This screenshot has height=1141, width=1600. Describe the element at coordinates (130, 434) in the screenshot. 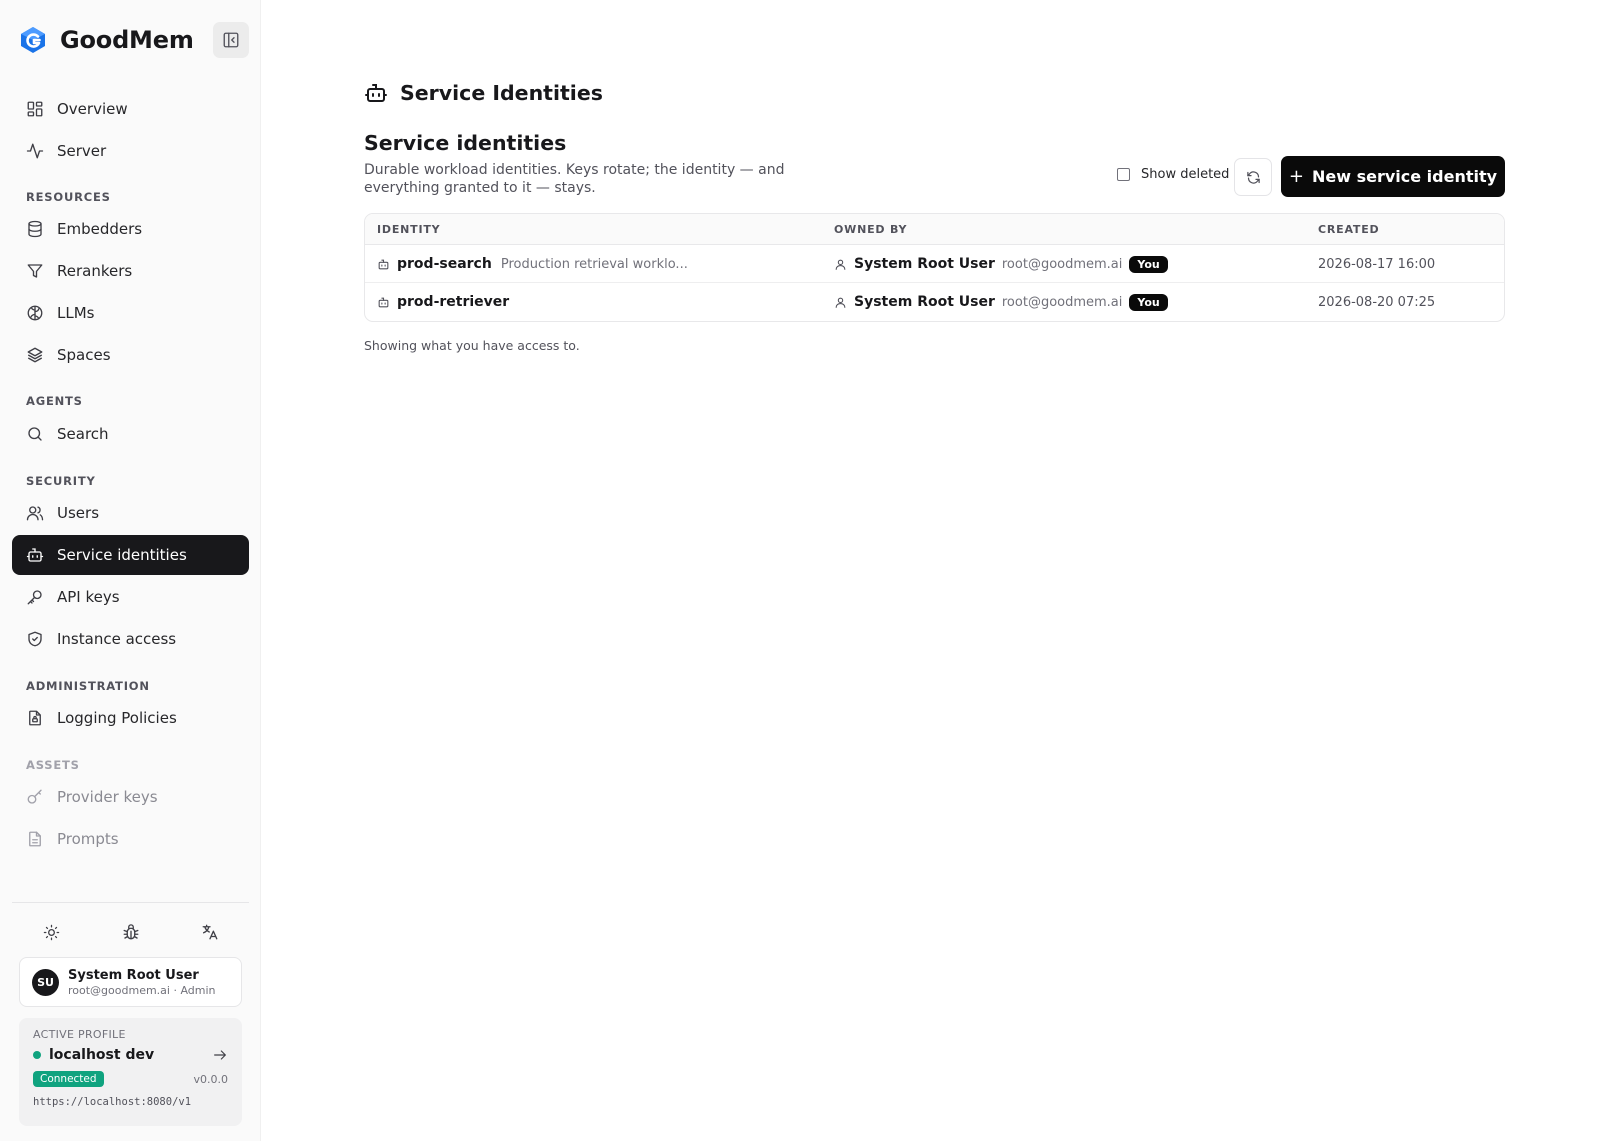

I see `sidebar-item-search: Search` at that location.